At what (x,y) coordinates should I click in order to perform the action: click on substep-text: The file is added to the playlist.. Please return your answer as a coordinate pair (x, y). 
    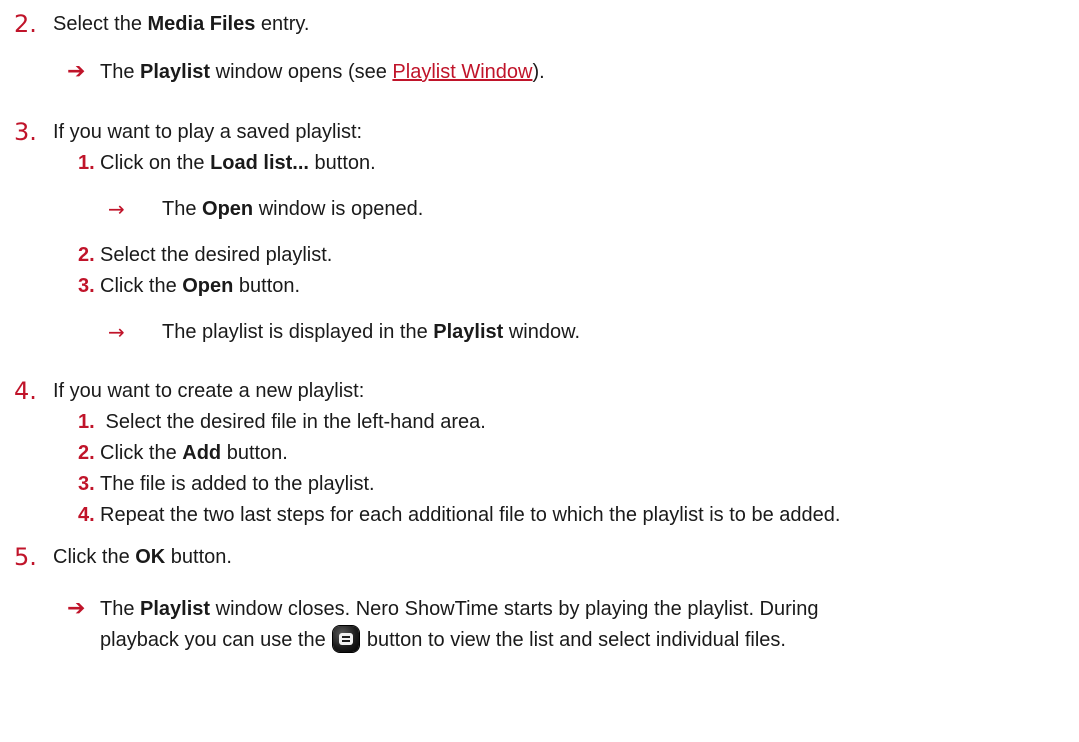
    Looking at the image, I should click on (237, 484).